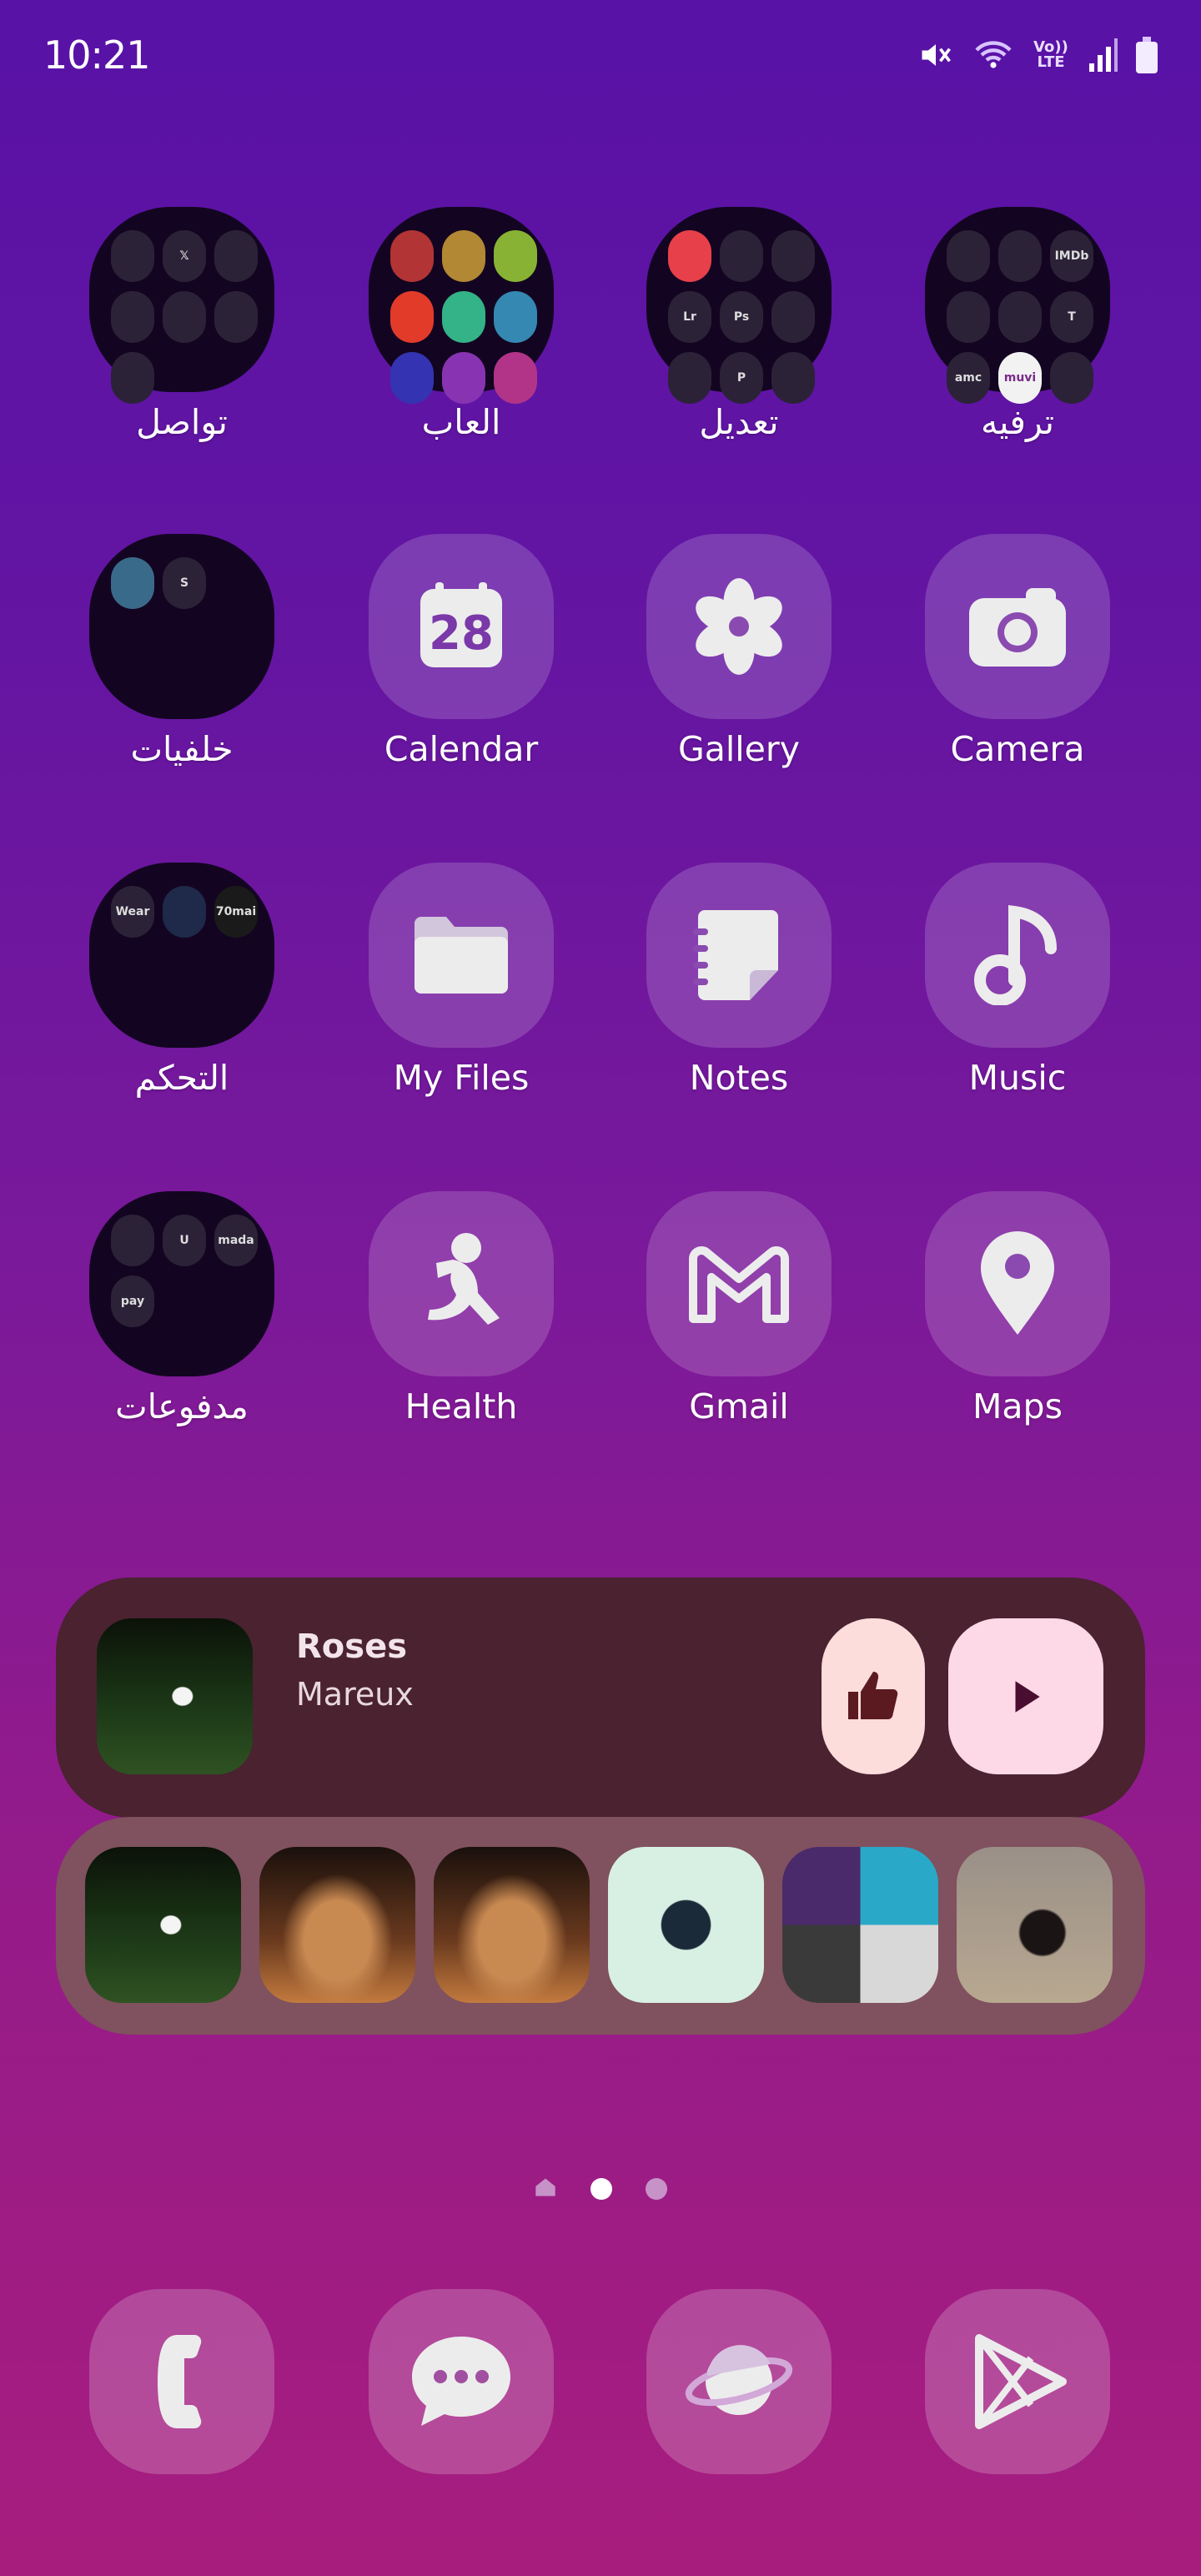 The image size is (1201, 2576). What do you see at coordinates (1018, 1406) in the screenshot?
I see `app-label: Maps` at bounding box center [1018, 1406].